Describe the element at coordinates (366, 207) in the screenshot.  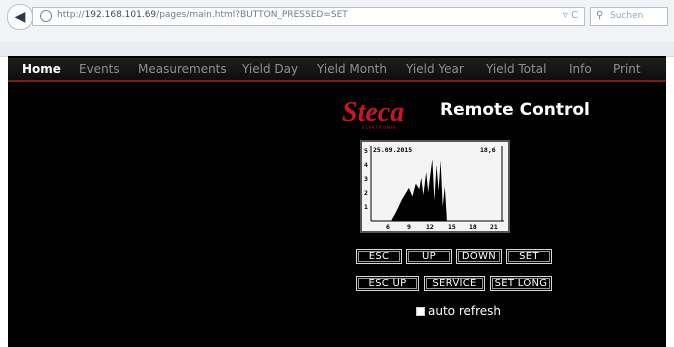
I see `y-tick-label: 1` at that location.